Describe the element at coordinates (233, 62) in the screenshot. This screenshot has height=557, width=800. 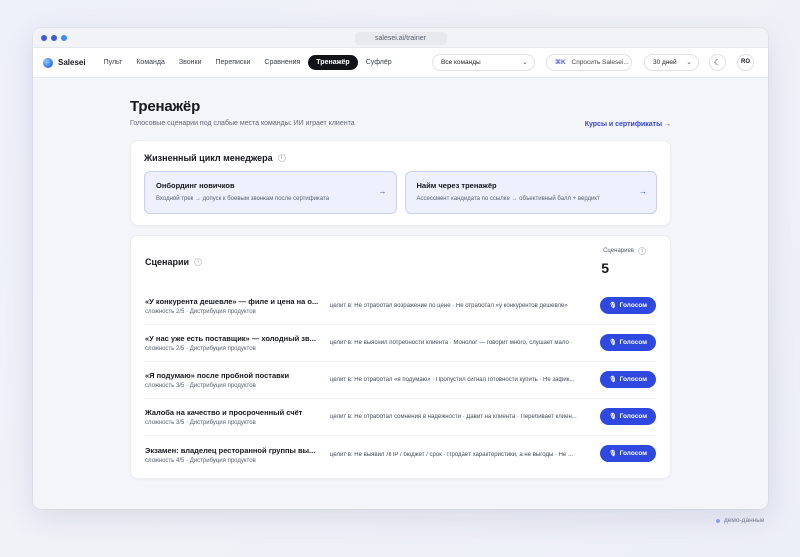
I see `nav-item-chats: Переписки` at that location.